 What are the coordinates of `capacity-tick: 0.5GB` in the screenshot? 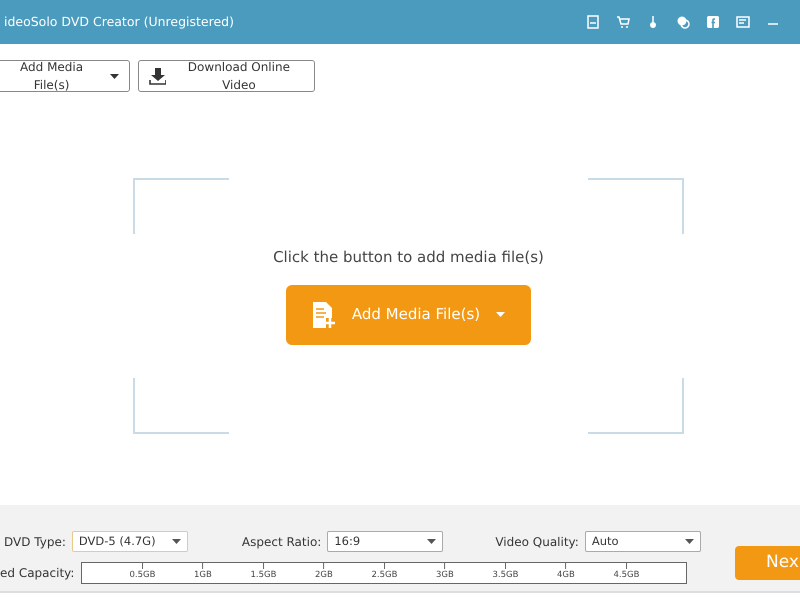 It's located at (142, 572).